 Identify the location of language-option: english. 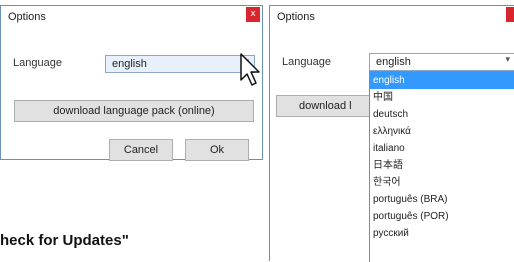
(442, 80).